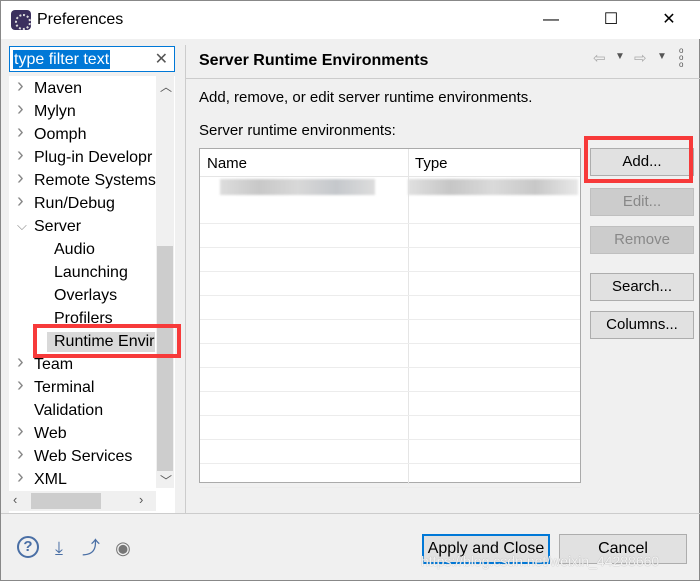 Image resolution: width=700 pixels, height=581 pixels. Describe the element at coordinates (493, 187) in the screenshot. I see `blurred-type-cell` at that location.